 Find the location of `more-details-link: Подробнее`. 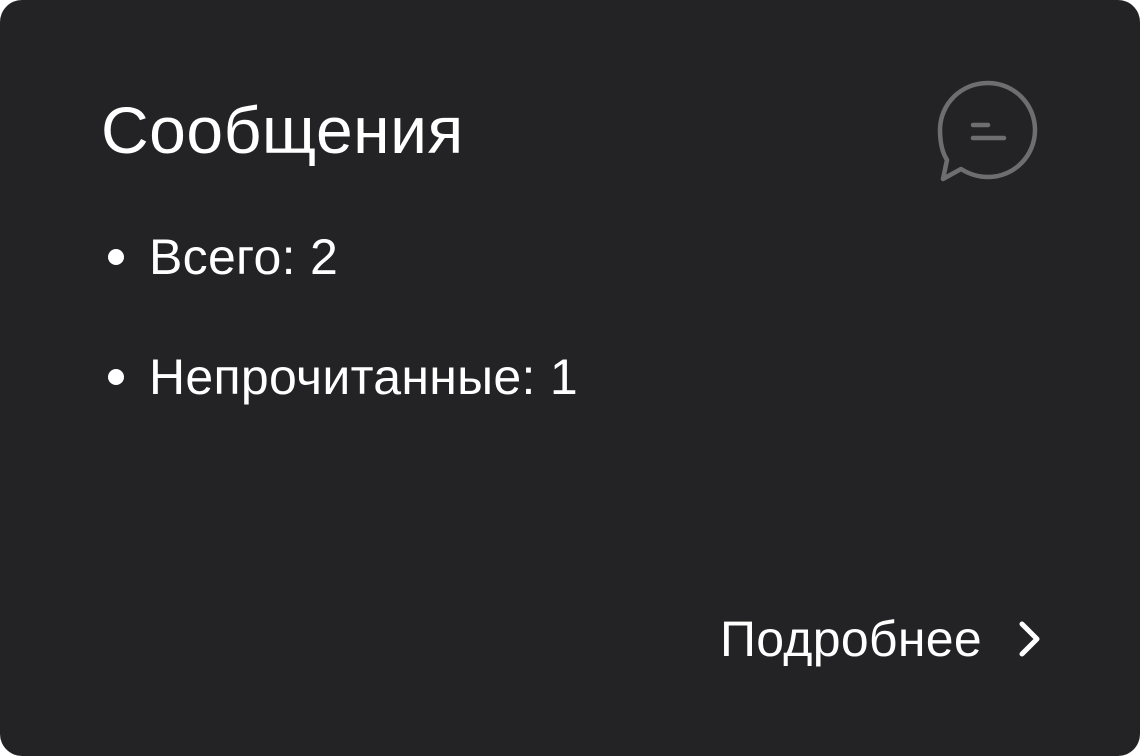

more-details-link: Подробнее is located at coordinates (882, 639).